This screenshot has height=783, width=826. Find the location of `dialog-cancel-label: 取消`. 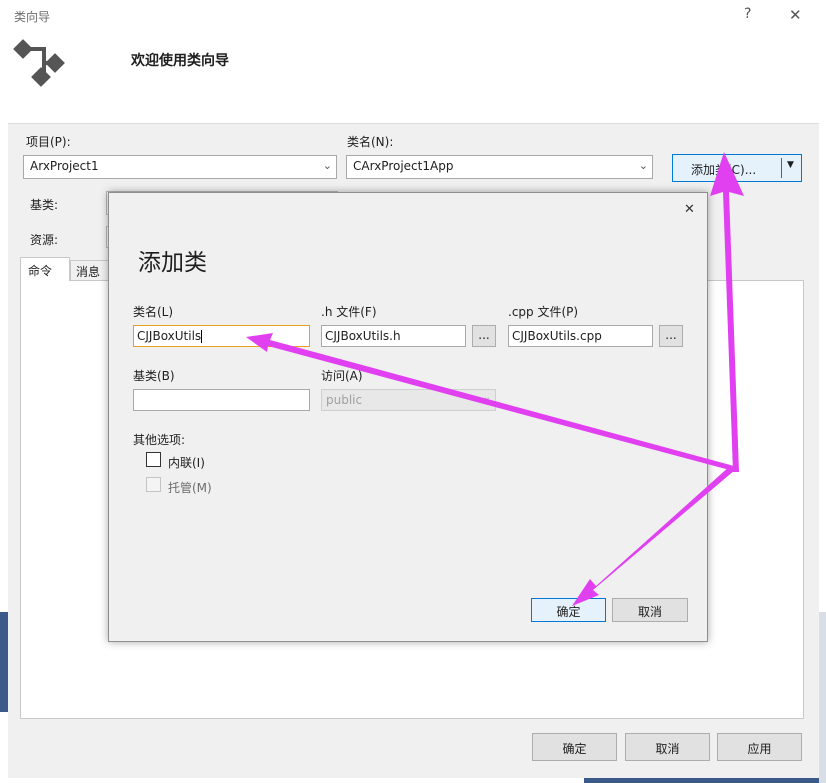

dialog-cancel-label: 取消 is located at coordinates (649, 612).